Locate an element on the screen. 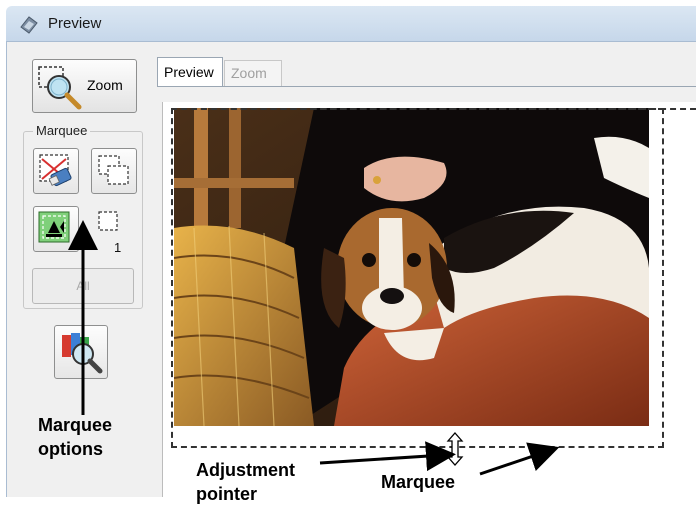 This screenshot has width=696, height=509. auto-locate-button is located at coordinates (56, 229).